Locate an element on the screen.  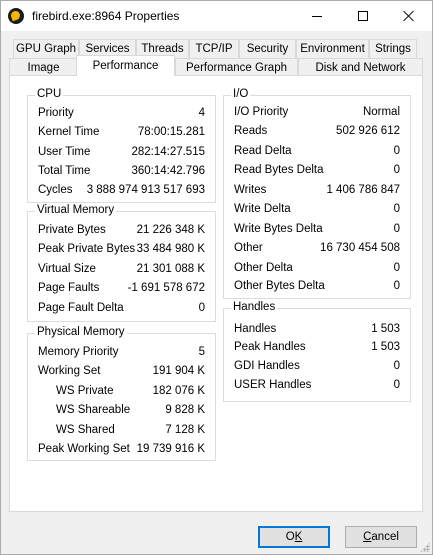
io-row-other-bytes-delta: Other Bytes Delta 0 is located at coordinates (317, 286).